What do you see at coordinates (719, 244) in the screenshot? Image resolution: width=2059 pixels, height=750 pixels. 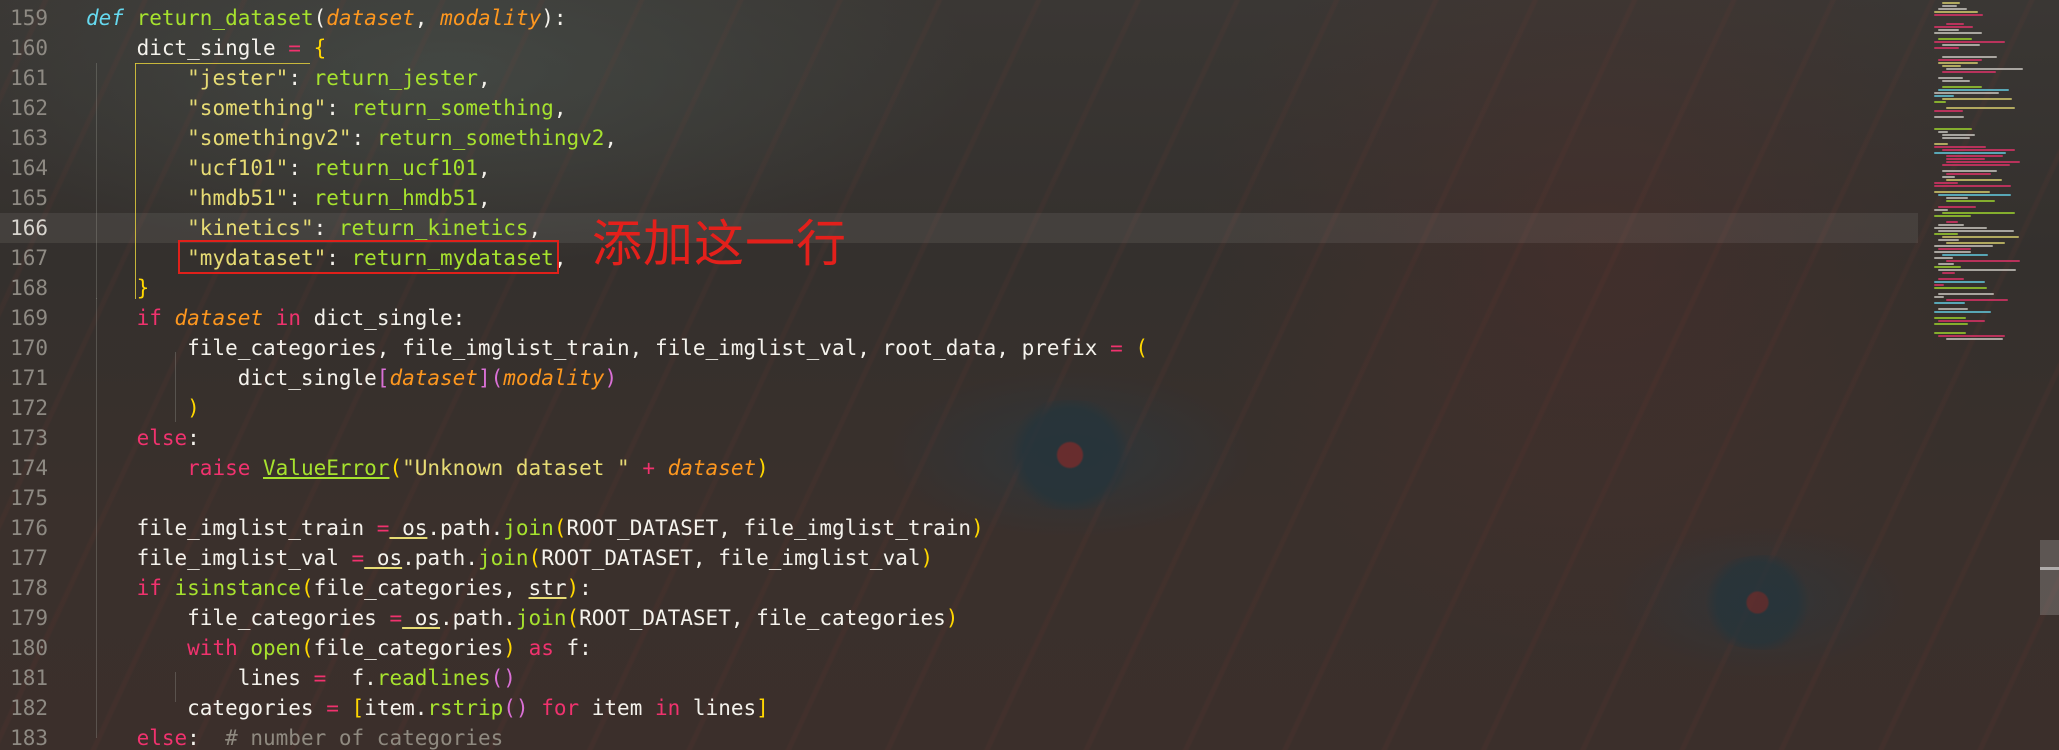 I see `annotation-text: 添加这一行` at bounding box center [719, 244].